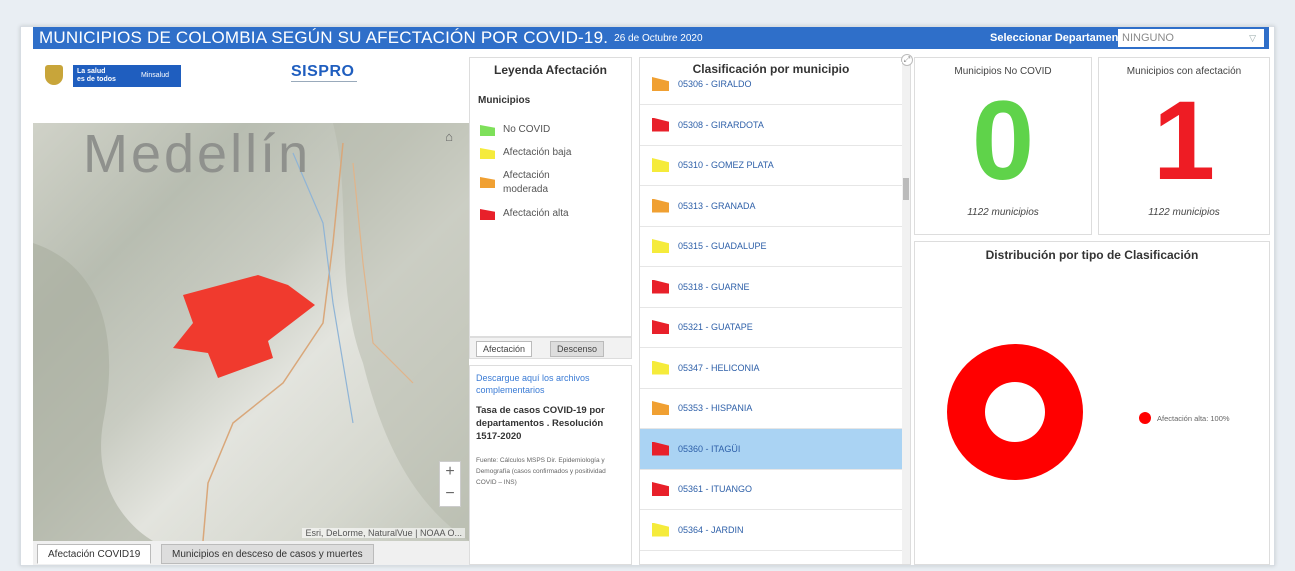  What do you see at coordinates (714, 286) in the screenshot?
I see `list-item-label: 05318 - GUARNE` at bounding box center [714, 286].